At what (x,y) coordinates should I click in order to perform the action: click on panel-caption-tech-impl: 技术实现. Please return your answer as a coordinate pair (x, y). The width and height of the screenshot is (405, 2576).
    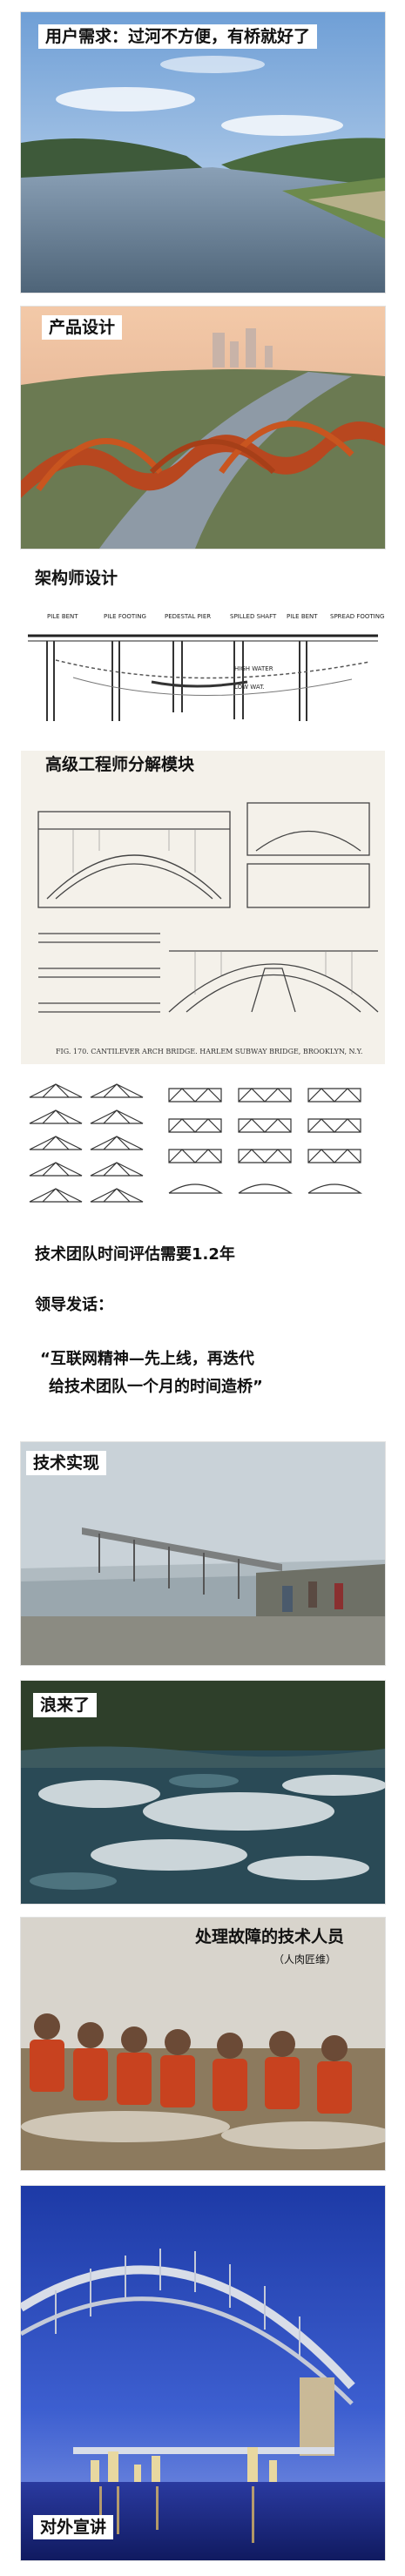
    Looking at the image, I should click on (66, 1463).